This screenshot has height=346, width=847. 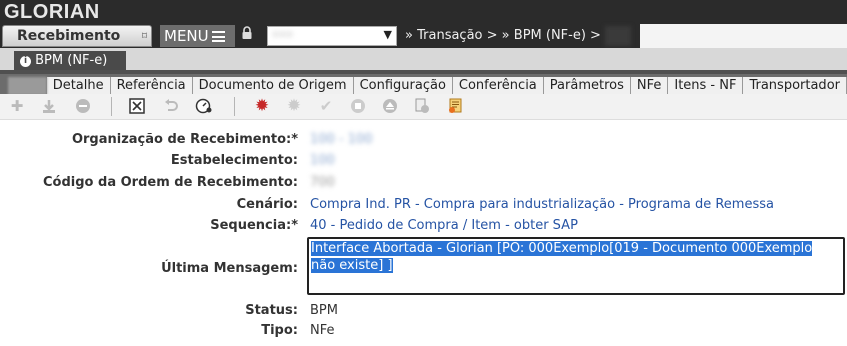 What do you see at coordinates (352, 265) in the screenshot?
I see `ultima-mensagem-line-2: não existe] ]` at bounding box center [352, 265].